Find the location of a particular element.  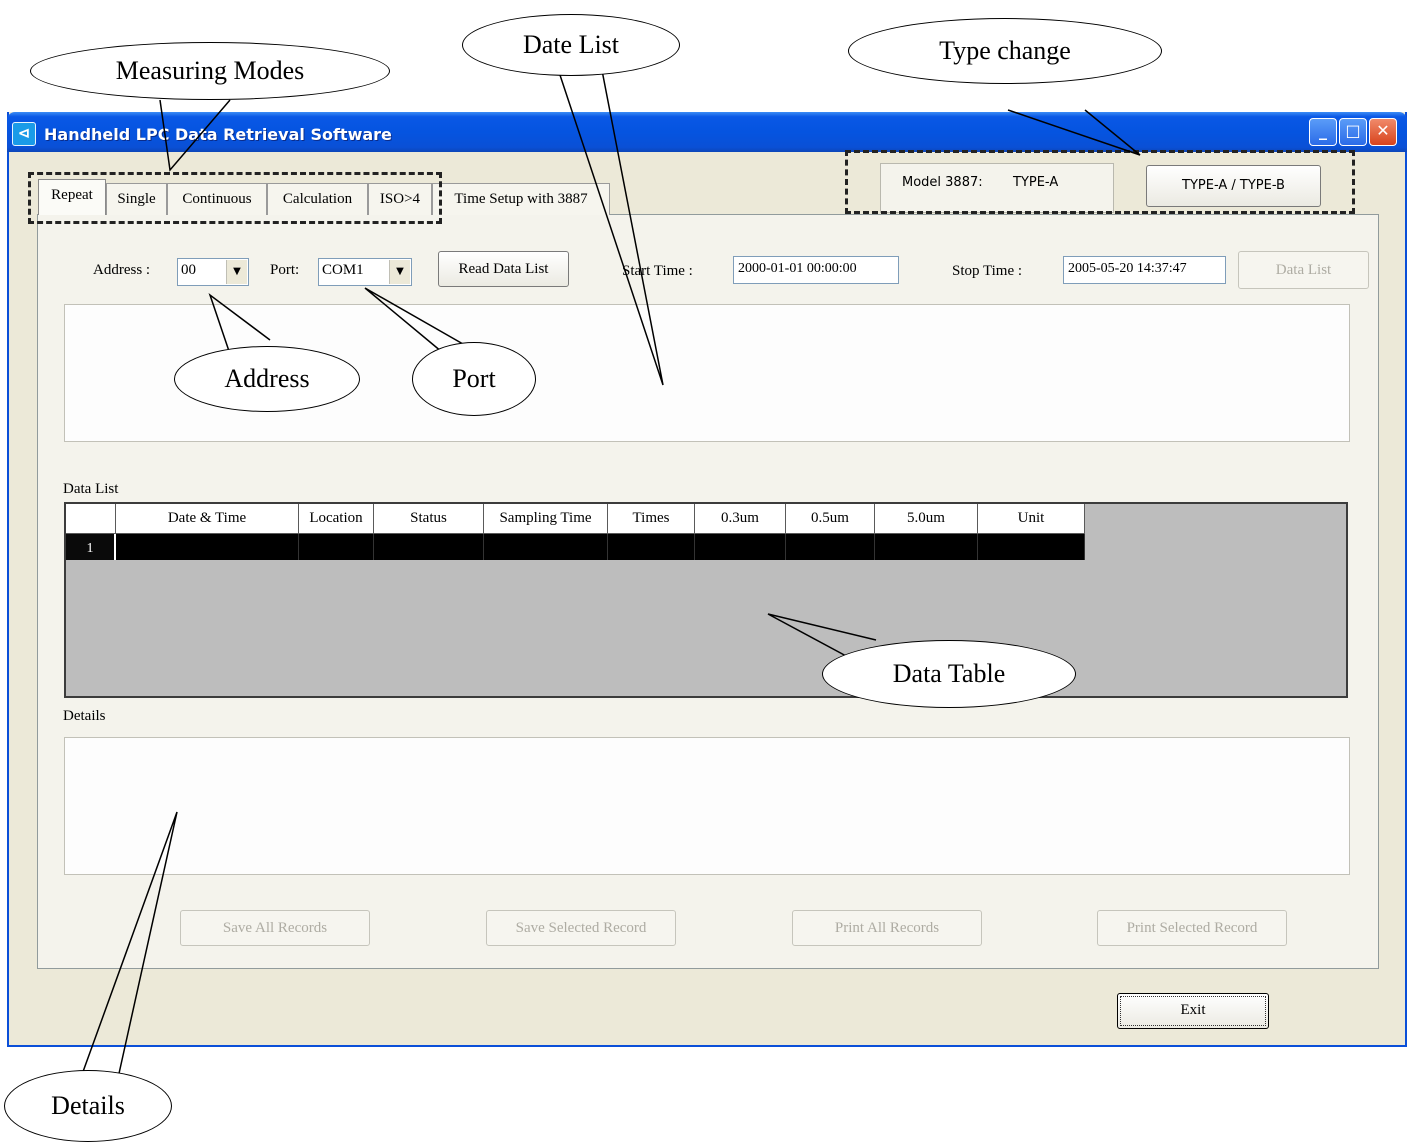

column-header-sampling-time: Sampling Time is located at coordinates (546, 519).